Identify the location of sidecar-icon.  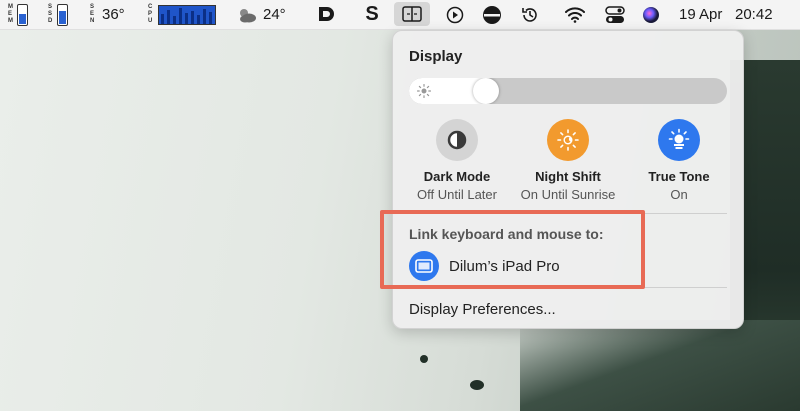
(412, 14).